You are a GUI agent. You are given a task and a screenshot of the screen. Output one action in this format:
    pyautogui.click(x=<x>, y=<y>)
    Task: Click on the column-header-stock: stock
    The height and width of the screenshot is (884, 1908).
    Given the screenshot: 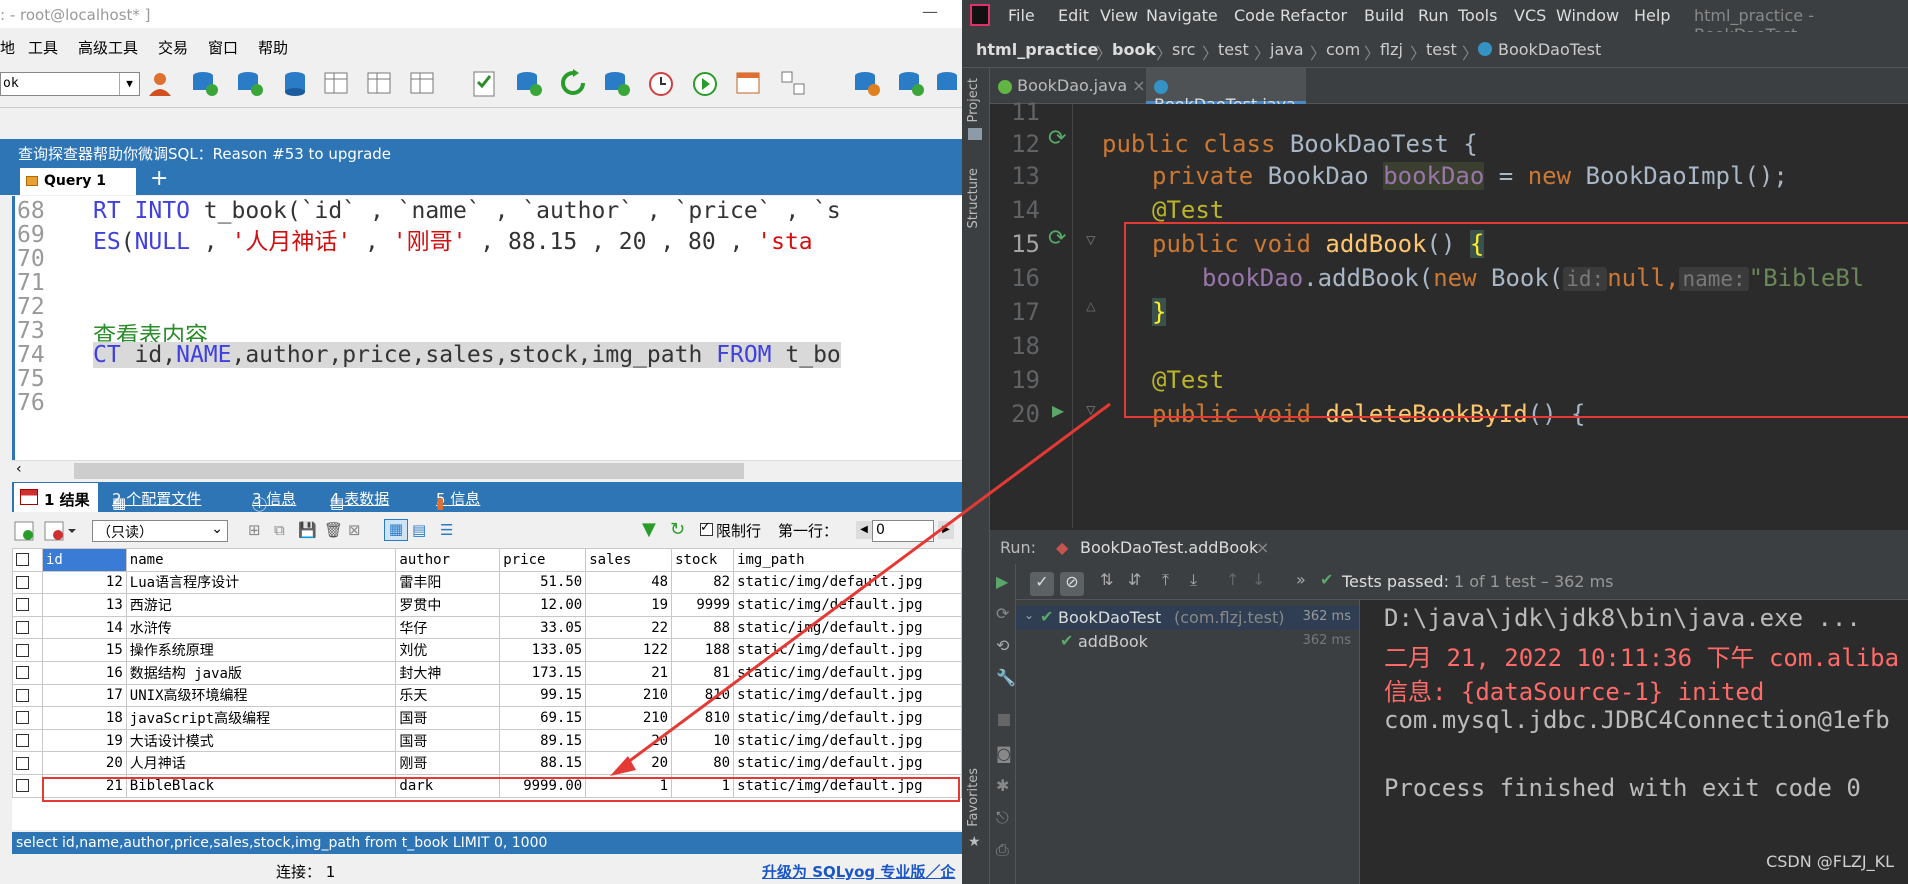 What is the action you would take?
    pyautogui.click(x=703, y=560)
    